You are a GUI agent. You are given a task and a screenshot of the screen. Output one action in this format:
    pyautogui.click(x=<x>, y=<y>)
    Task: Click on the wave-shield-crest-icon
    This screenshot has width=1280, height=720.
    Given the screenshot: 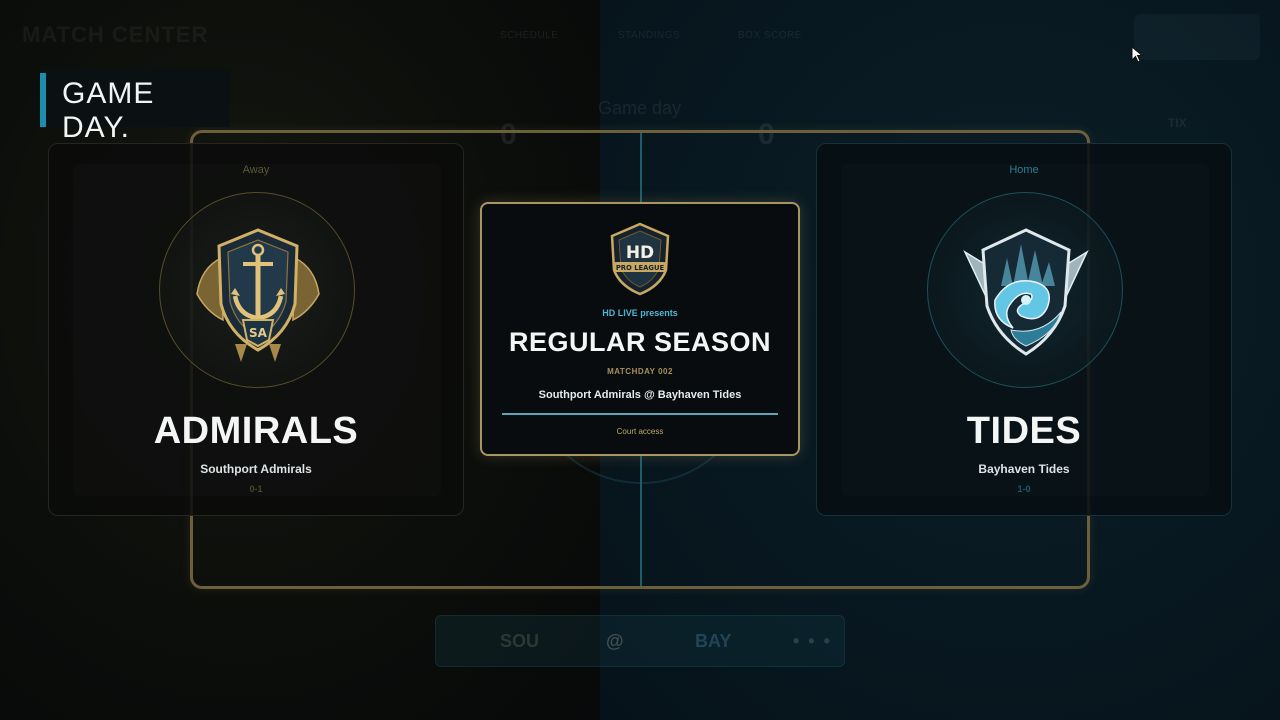 What is the action you would take?
    pyautogui.click(x=1026, y=292)
    